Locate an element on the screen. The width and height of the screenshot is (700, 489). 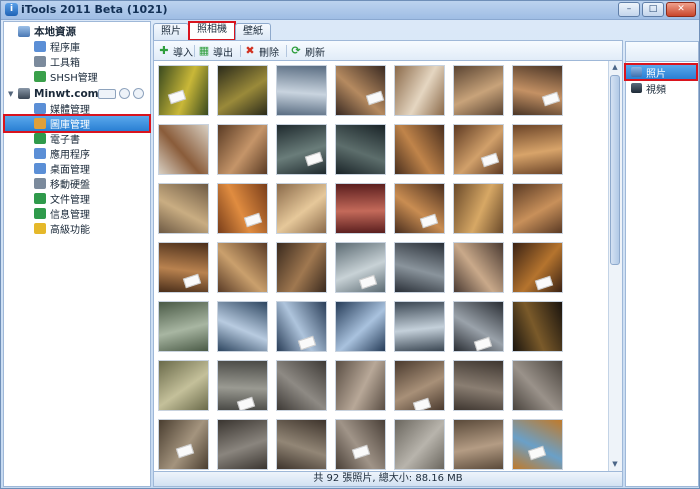
sidebar-item-1-5: 移動硬盤 is located at coordinates (77, 183).